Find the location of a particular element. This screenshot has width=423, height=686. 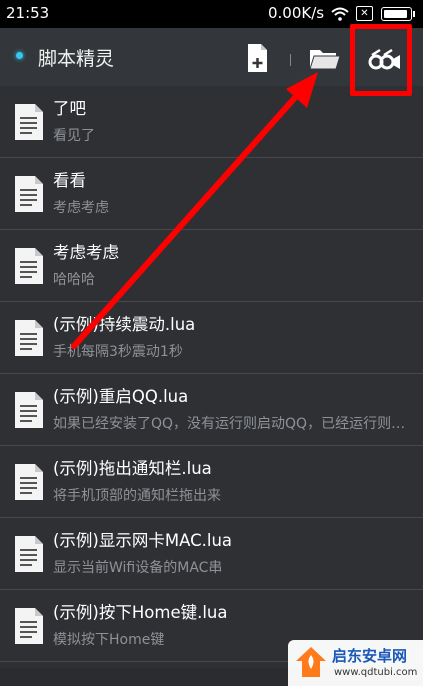

script-title: (示例)持续震动.lua is located at coordinates (124, 324).